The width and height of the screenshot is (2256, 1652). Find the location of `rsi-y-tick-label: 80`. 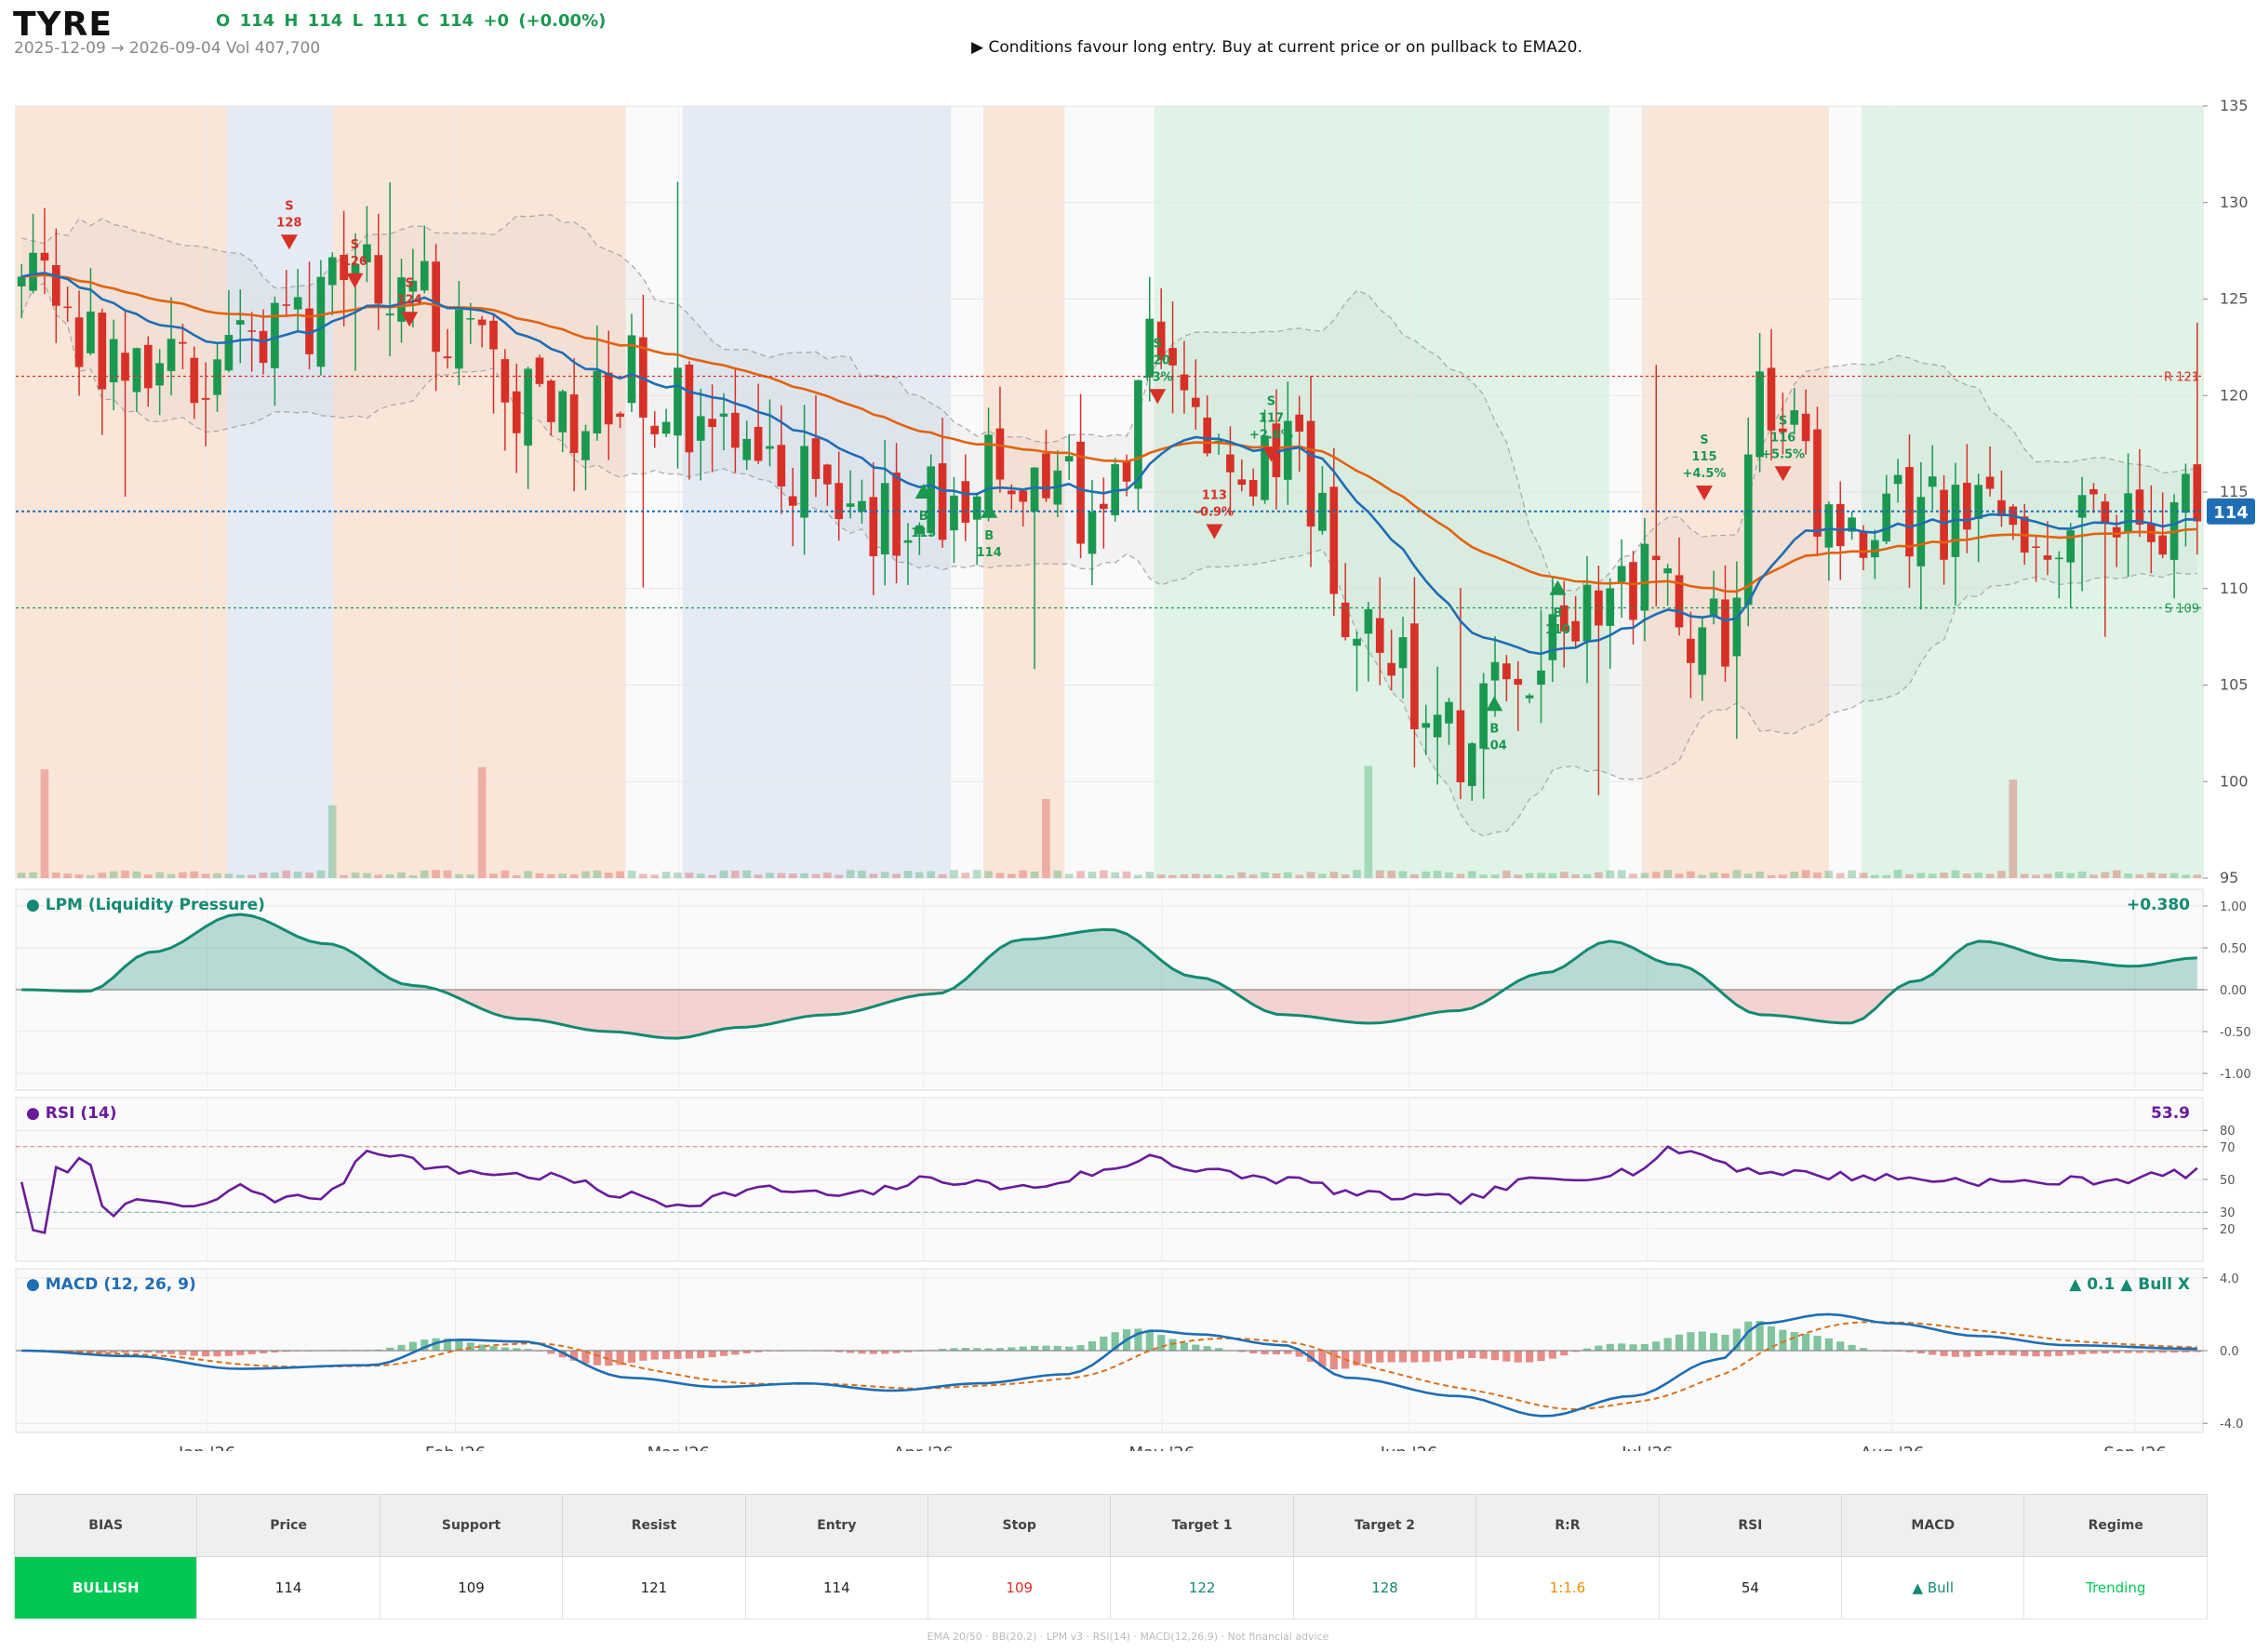

rsi-y-tick-label: 80 is located at coordinates (2228, 1132).